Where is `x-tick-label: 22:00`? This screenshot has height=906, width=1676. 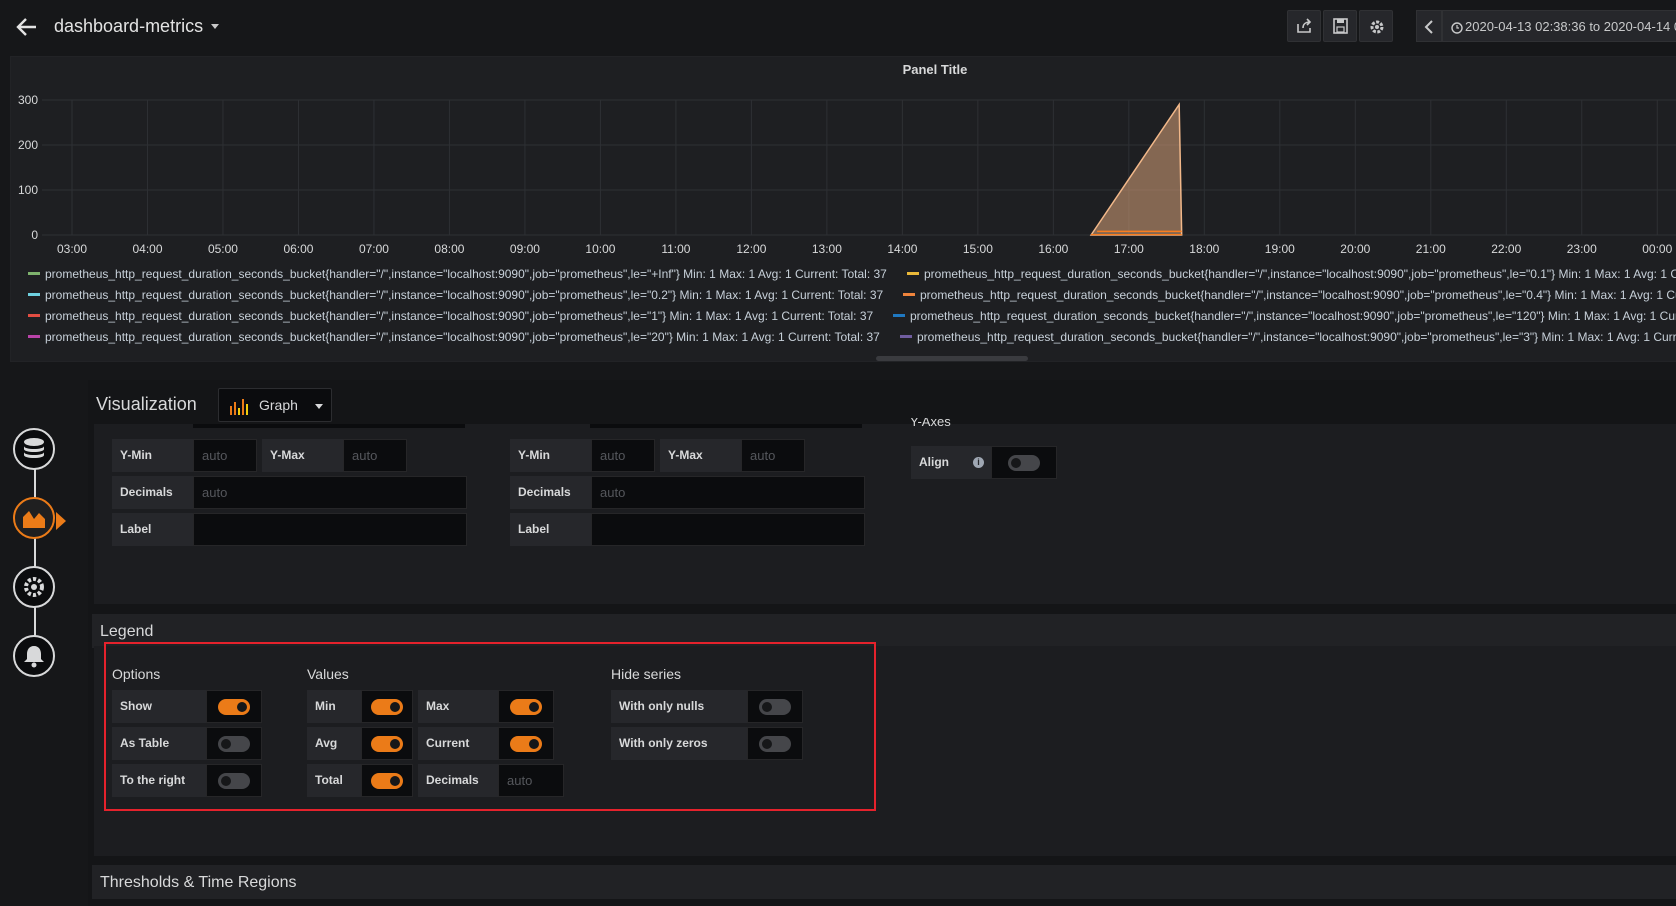 x-tick-label: 22:00 is located at coordinates (1506, 249).